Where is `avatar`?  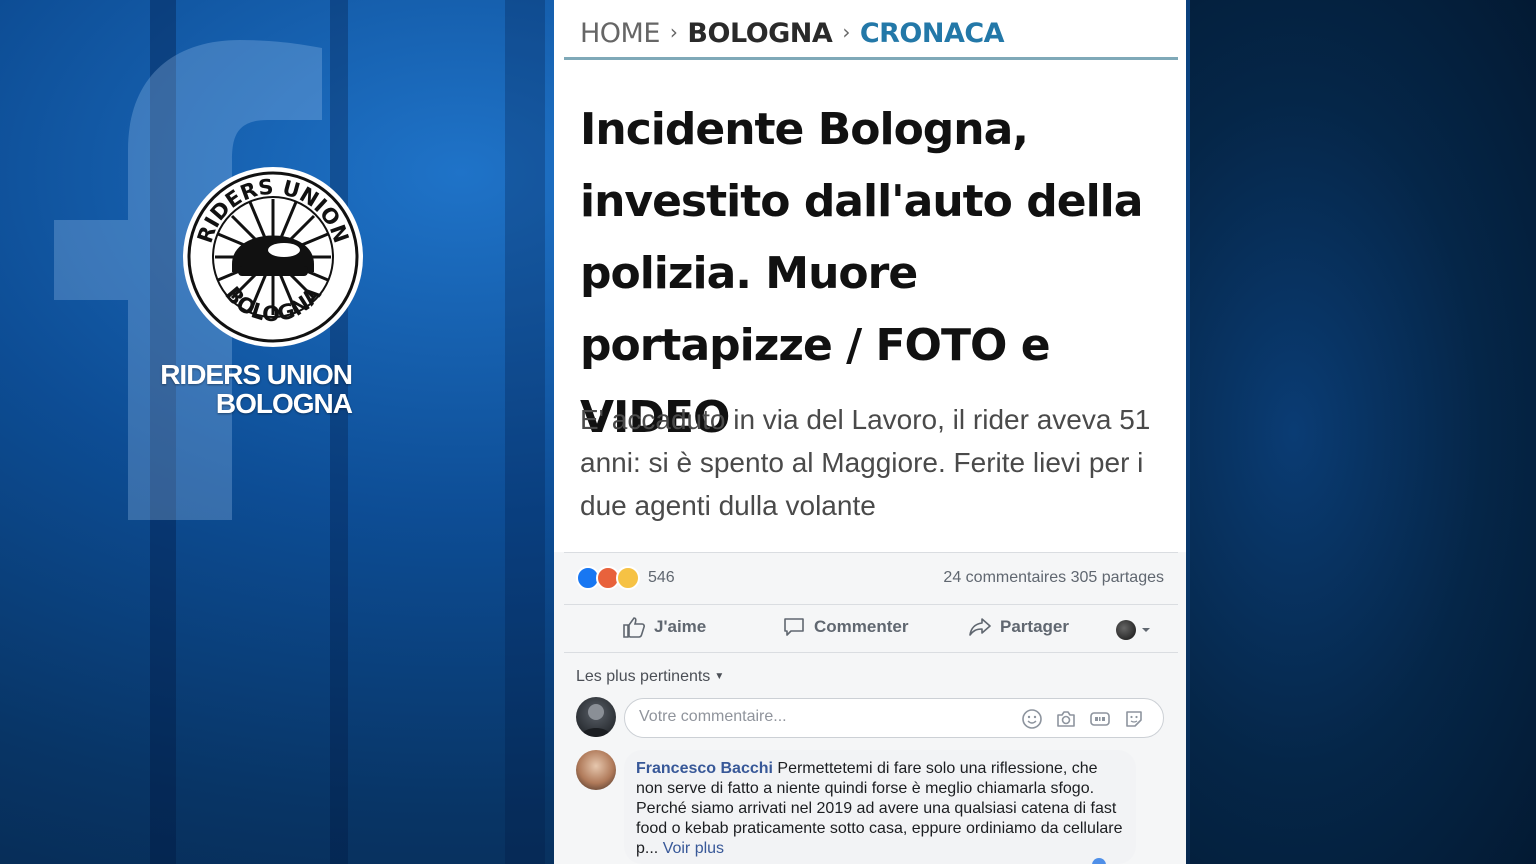 avatar is located at coordinates (1126, 630).